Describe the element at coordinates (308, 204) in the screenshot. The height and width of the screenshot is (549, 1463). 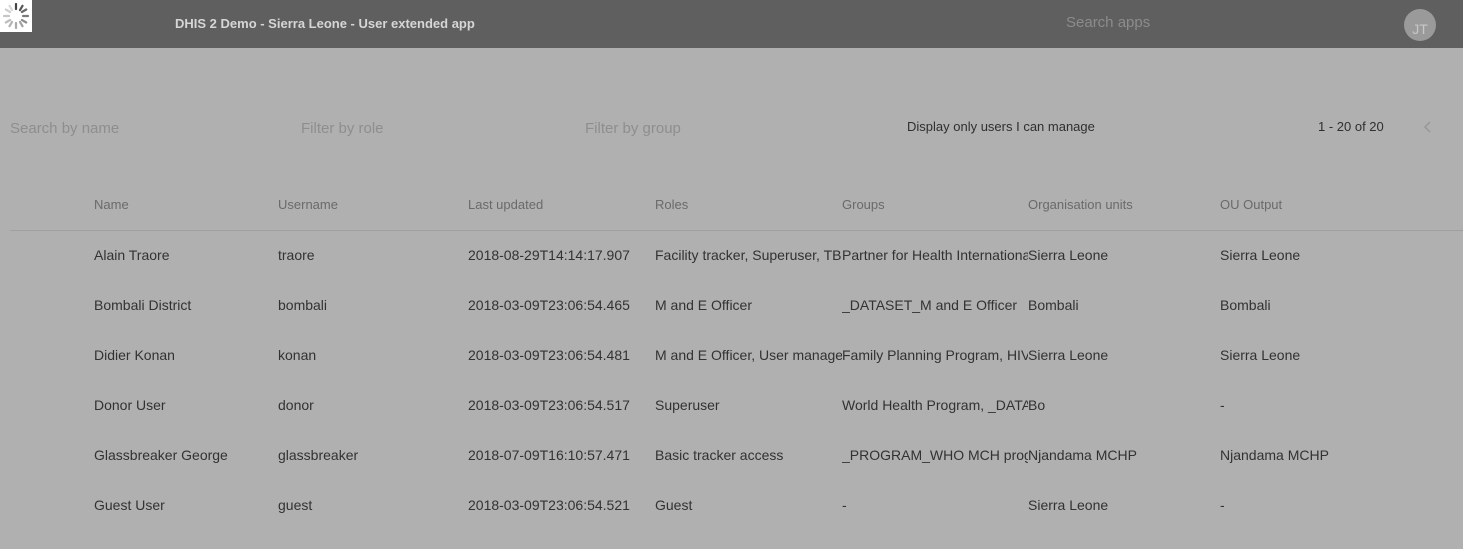
I see `column-header-username: Username` at that location.